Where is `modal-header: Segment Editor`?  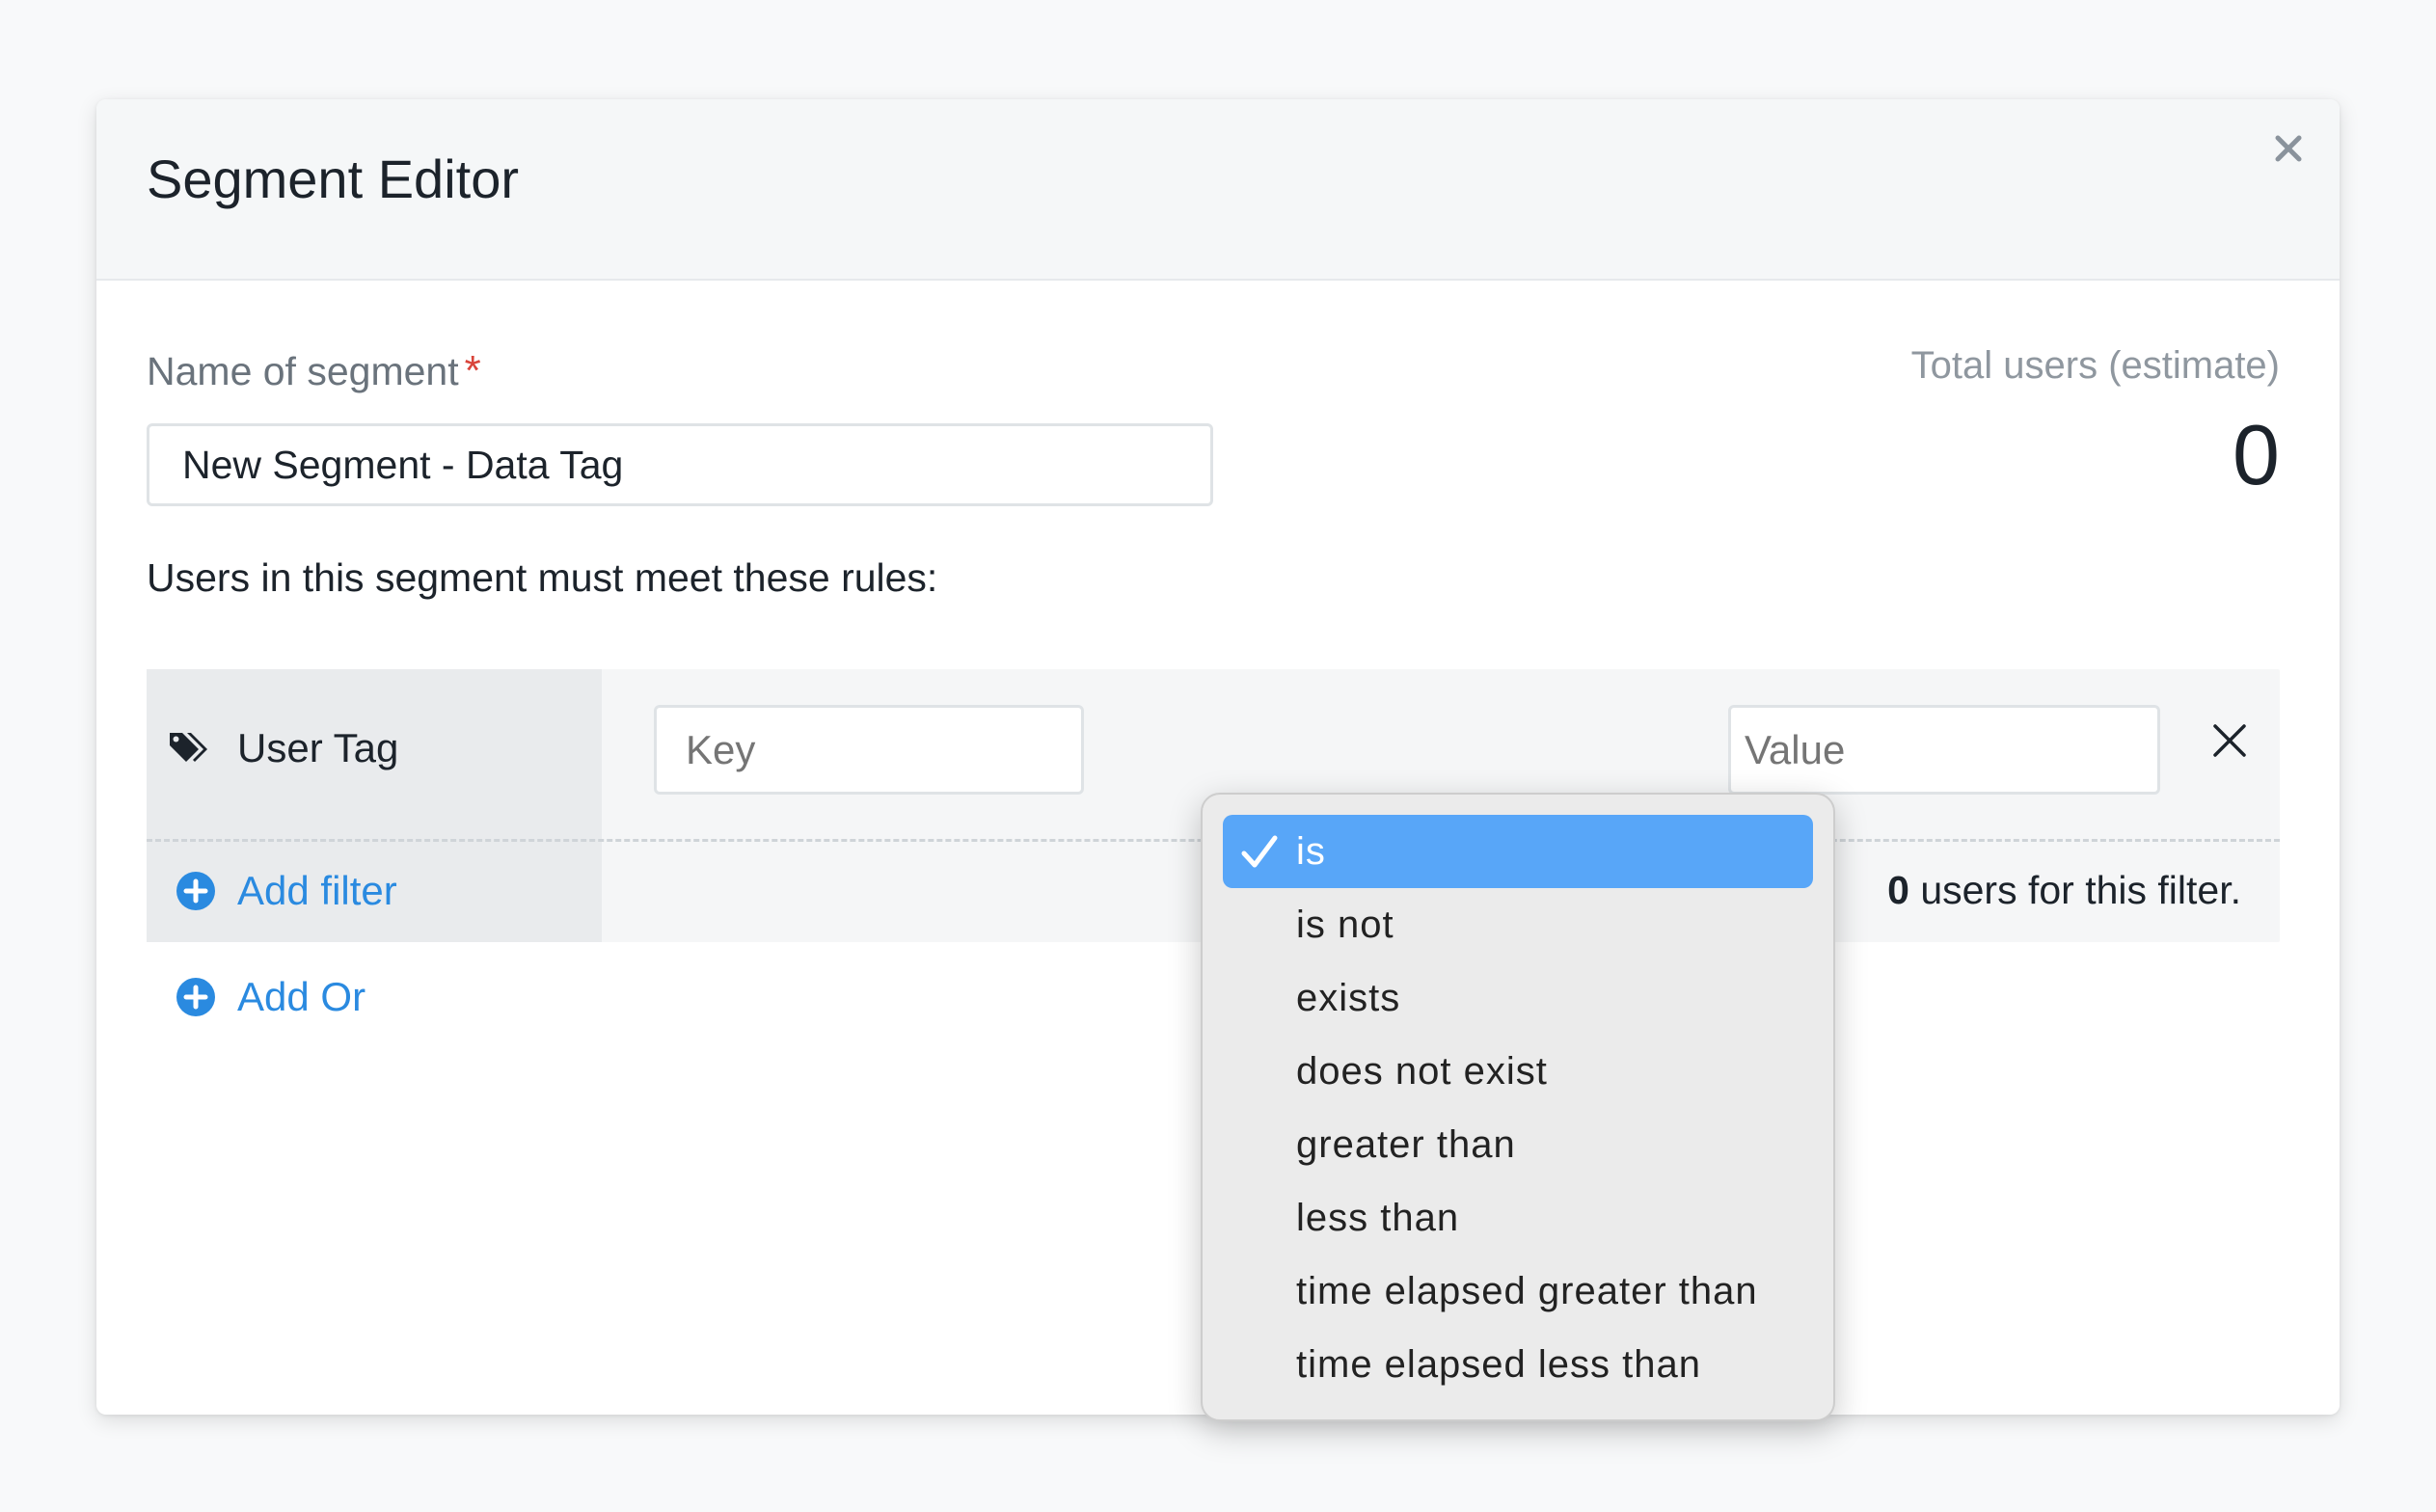
modal-header: Segment Editor is located at coordinates (1218, 190).